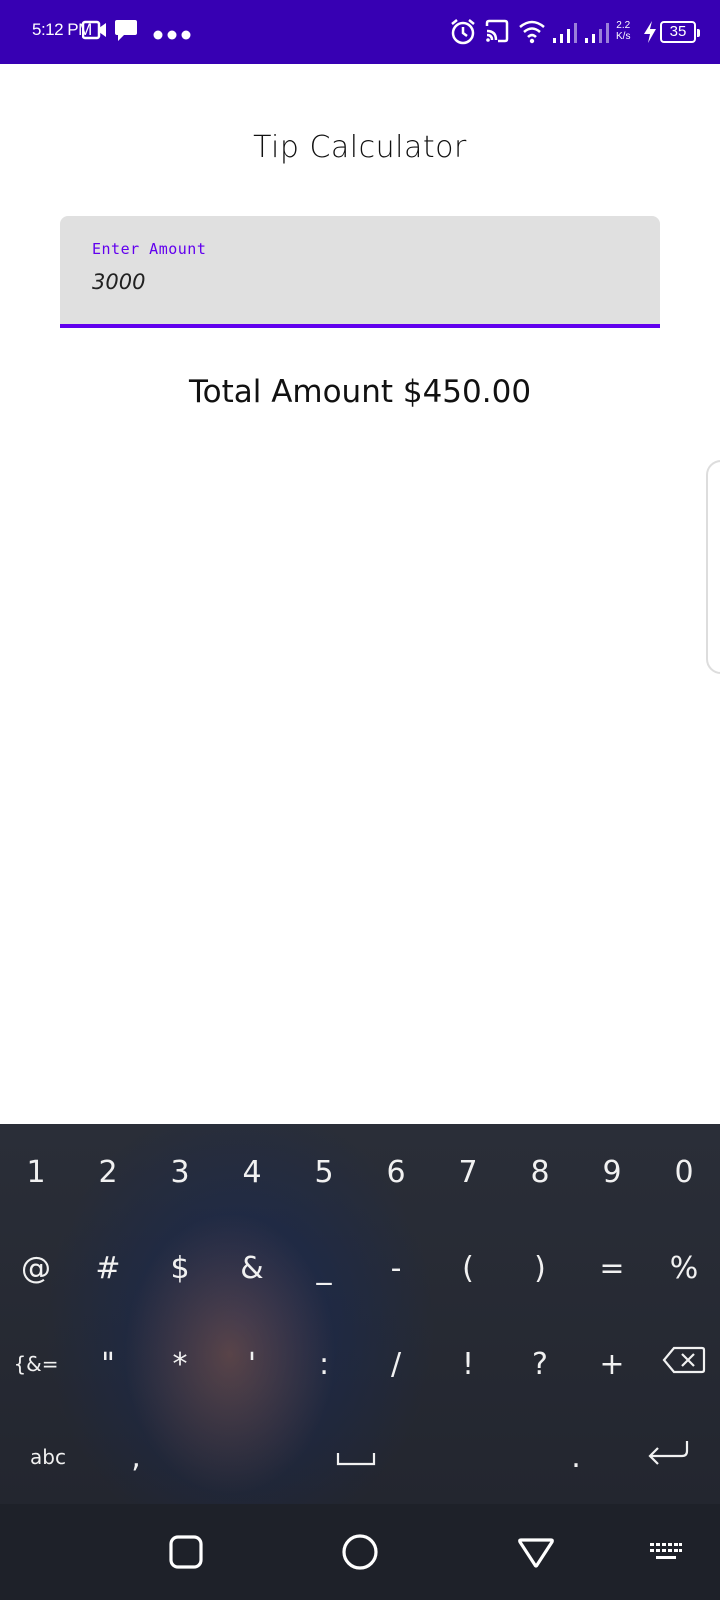  What do you see at coordinates (36, 1268) in the screenshot?
I see `key-at: @` at bounding box center [36, 1268].